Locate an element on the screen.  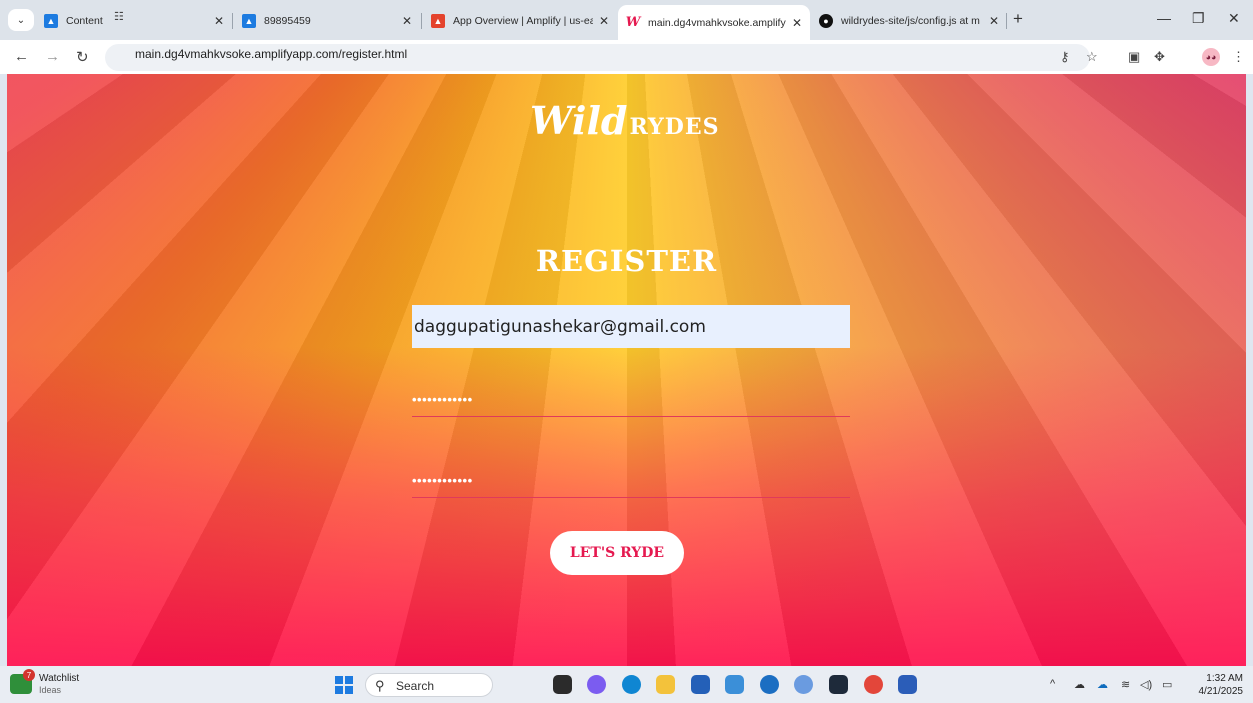
back-button: ← is located at coordinates (21, 56).